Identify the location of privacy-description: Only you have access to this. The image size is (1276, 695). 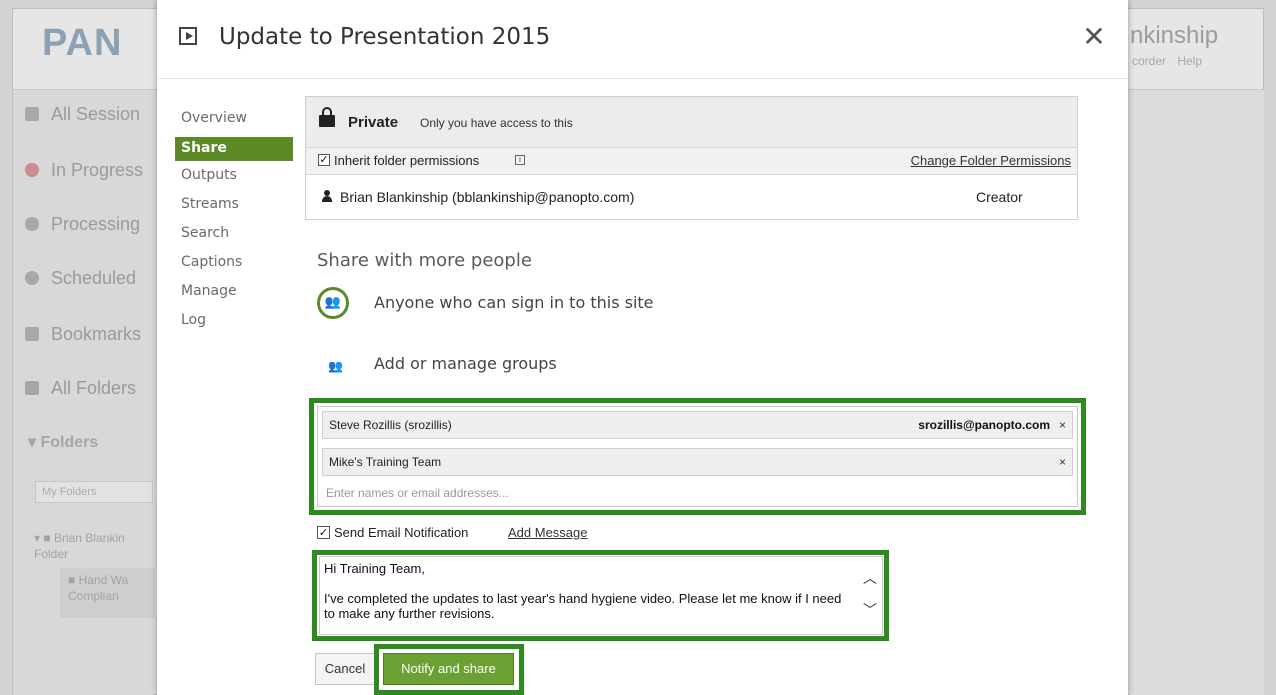
(496, 123).